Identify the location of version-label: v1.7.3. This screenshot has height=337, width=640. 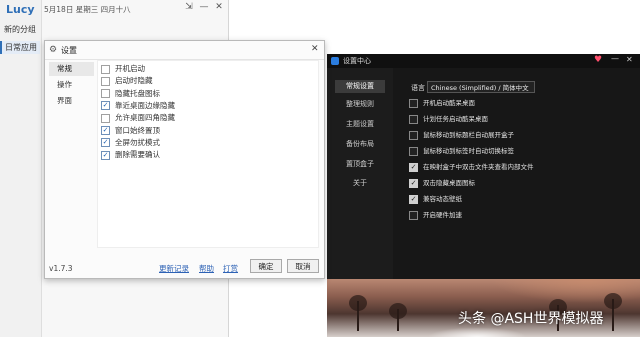
(61, 268).